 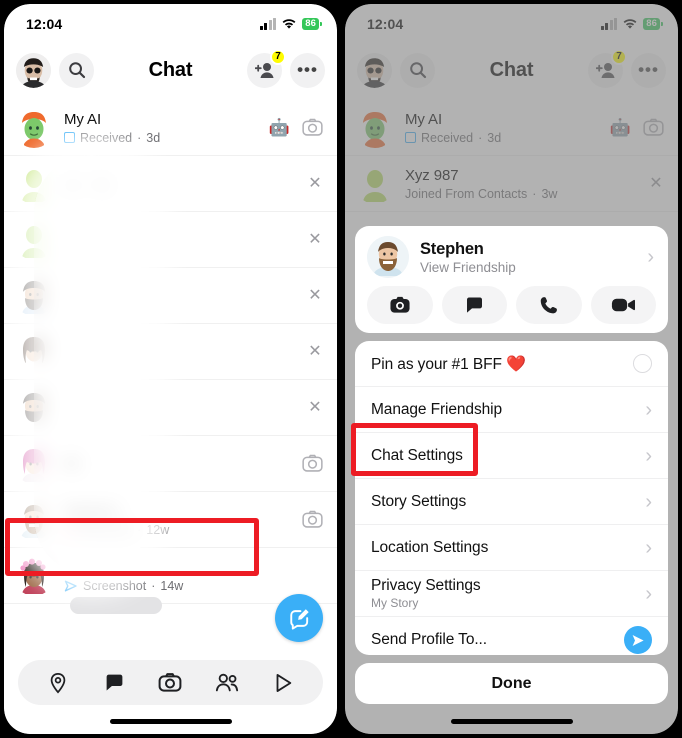 I want to click on list-item-text: My AI Received · 3d, so click(x=166, y=128).